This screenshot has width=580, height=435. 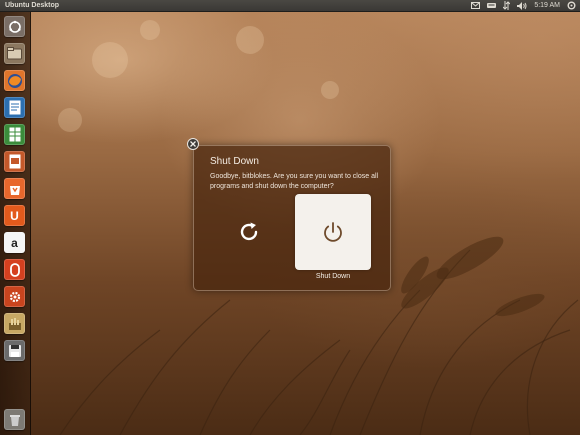 What do you see at coordinates (14, 134) in the screenshot?
I see `libreoffice-calc-icon` at bounding box center [14, 134].